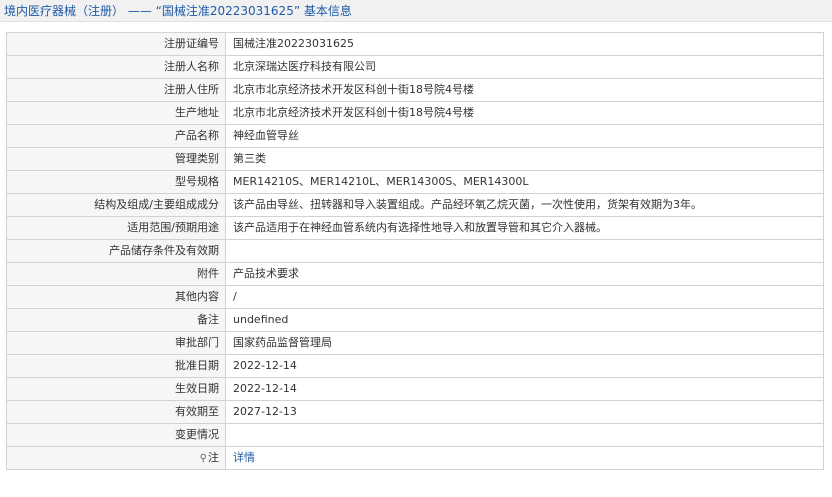 The height and width of the screenshot is (497, 832). What do you see at coordinates (116, 113) in the screenshot?
I see `row-label: 生产地址` at bounding box center [116, 113].